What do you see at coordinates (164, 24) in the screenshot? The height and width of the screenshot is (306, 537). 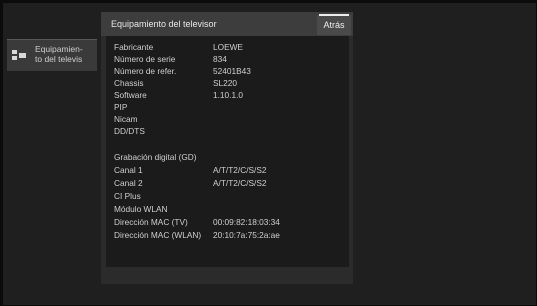 I see `dialog-title: Equipamiento del televisor` at bounding box center [164, 24].